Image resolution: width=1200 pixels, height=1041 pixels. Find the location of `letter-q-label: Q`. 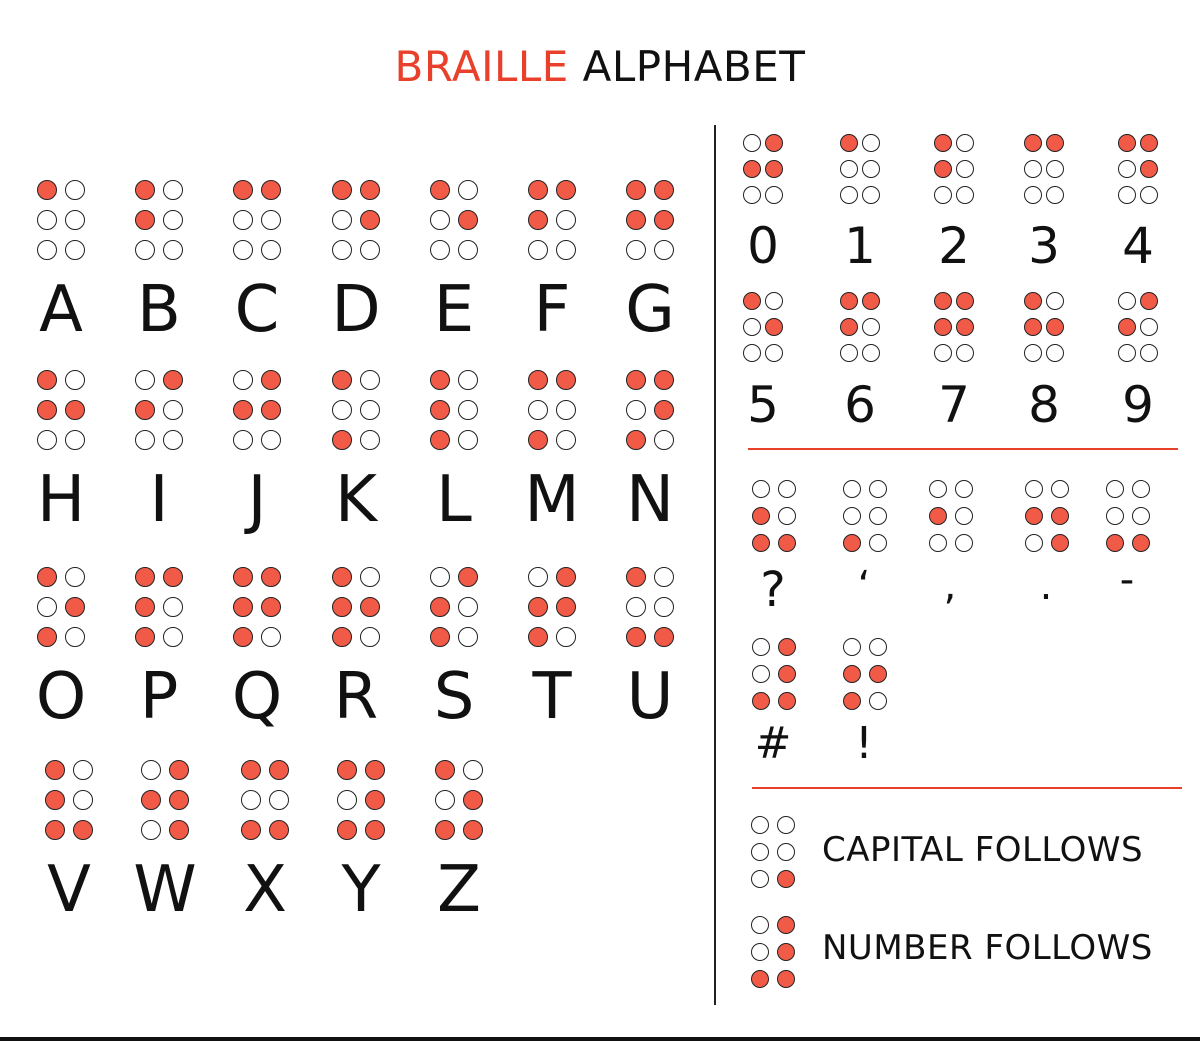

letter-q-label: Q is located at coordinates (257, 697).